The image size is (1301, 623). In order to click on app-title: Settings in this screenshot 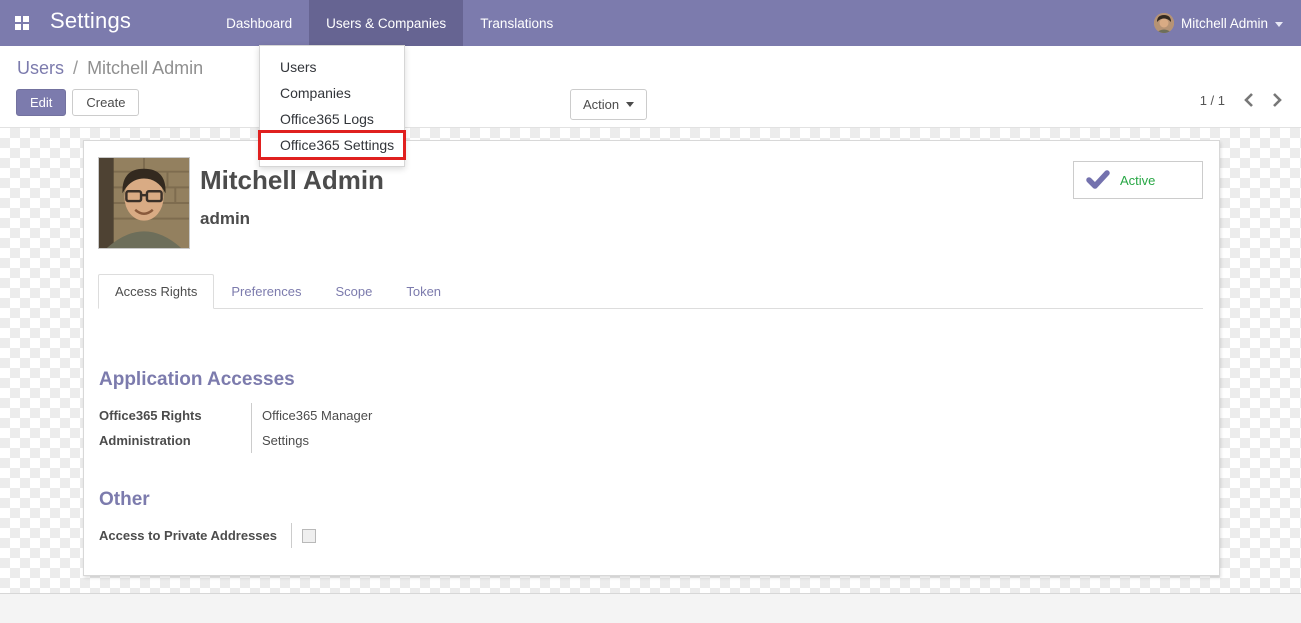, I will do `click(96, 23)`.